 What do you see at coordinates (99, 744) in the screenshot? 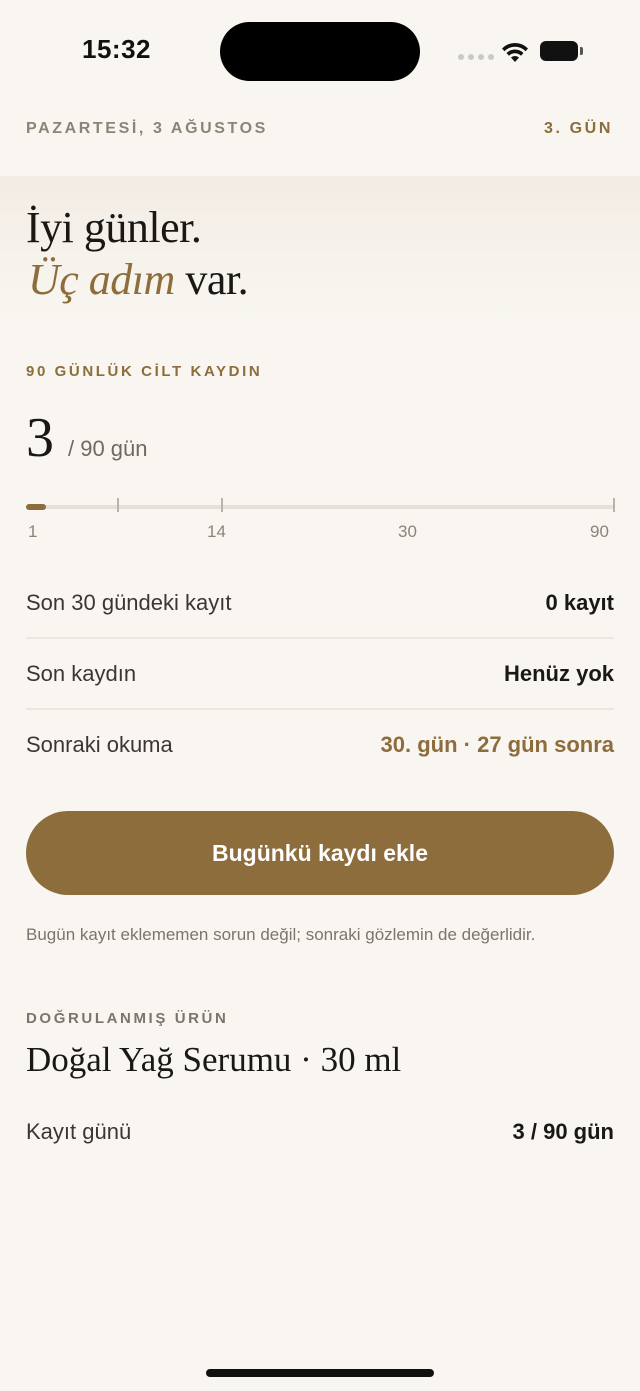
I see `stat-label: Sonraki okuma` at bounding box center [99, 744].